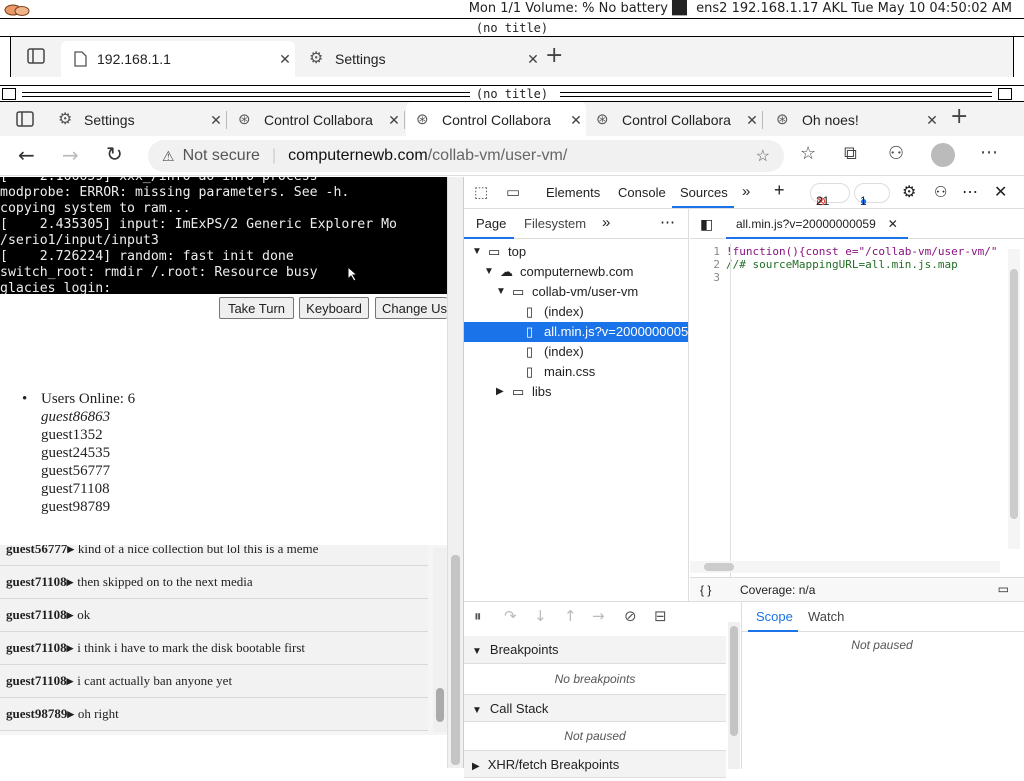 The width and height of the screenshot is (1024, 781). What do you see at coordinates (706, 224) in the screenshot?
I see `toggle-navigator-icon: ◧` at bounding box center [706, 224].